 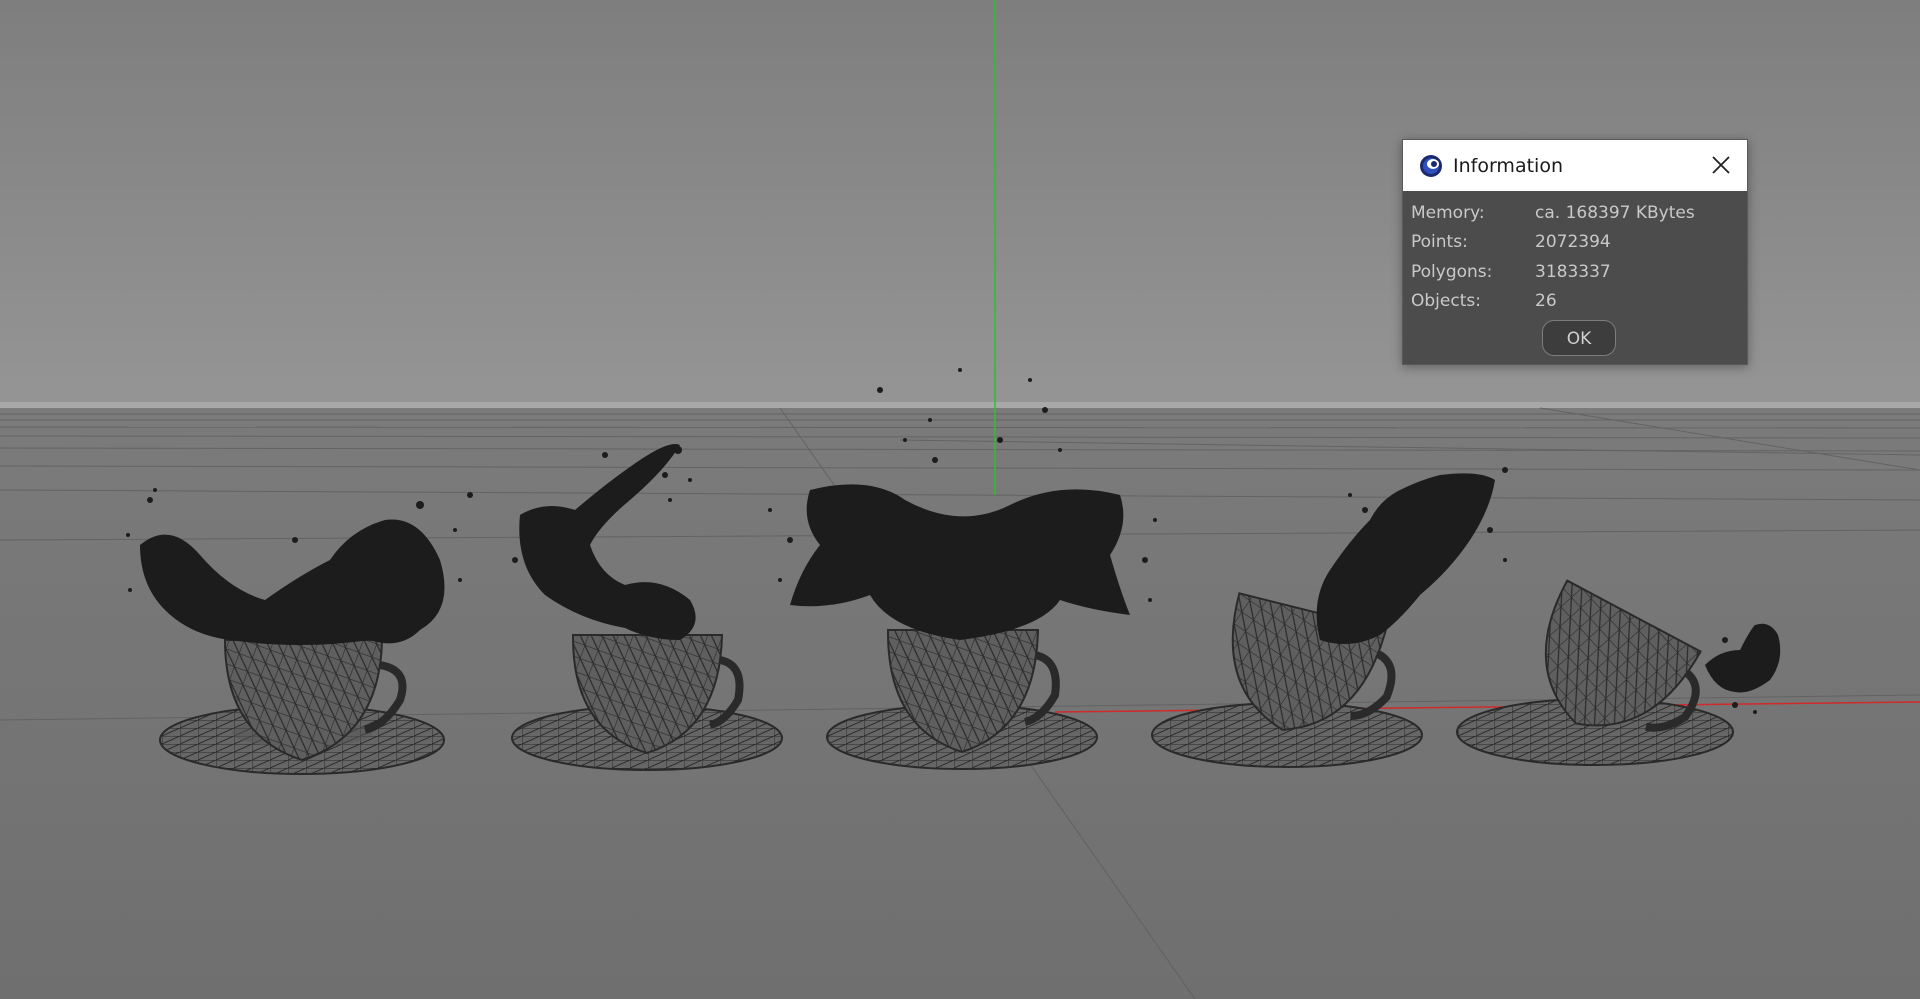 I want to click on objects-label: Objects:, so click(x=1446, y=301).